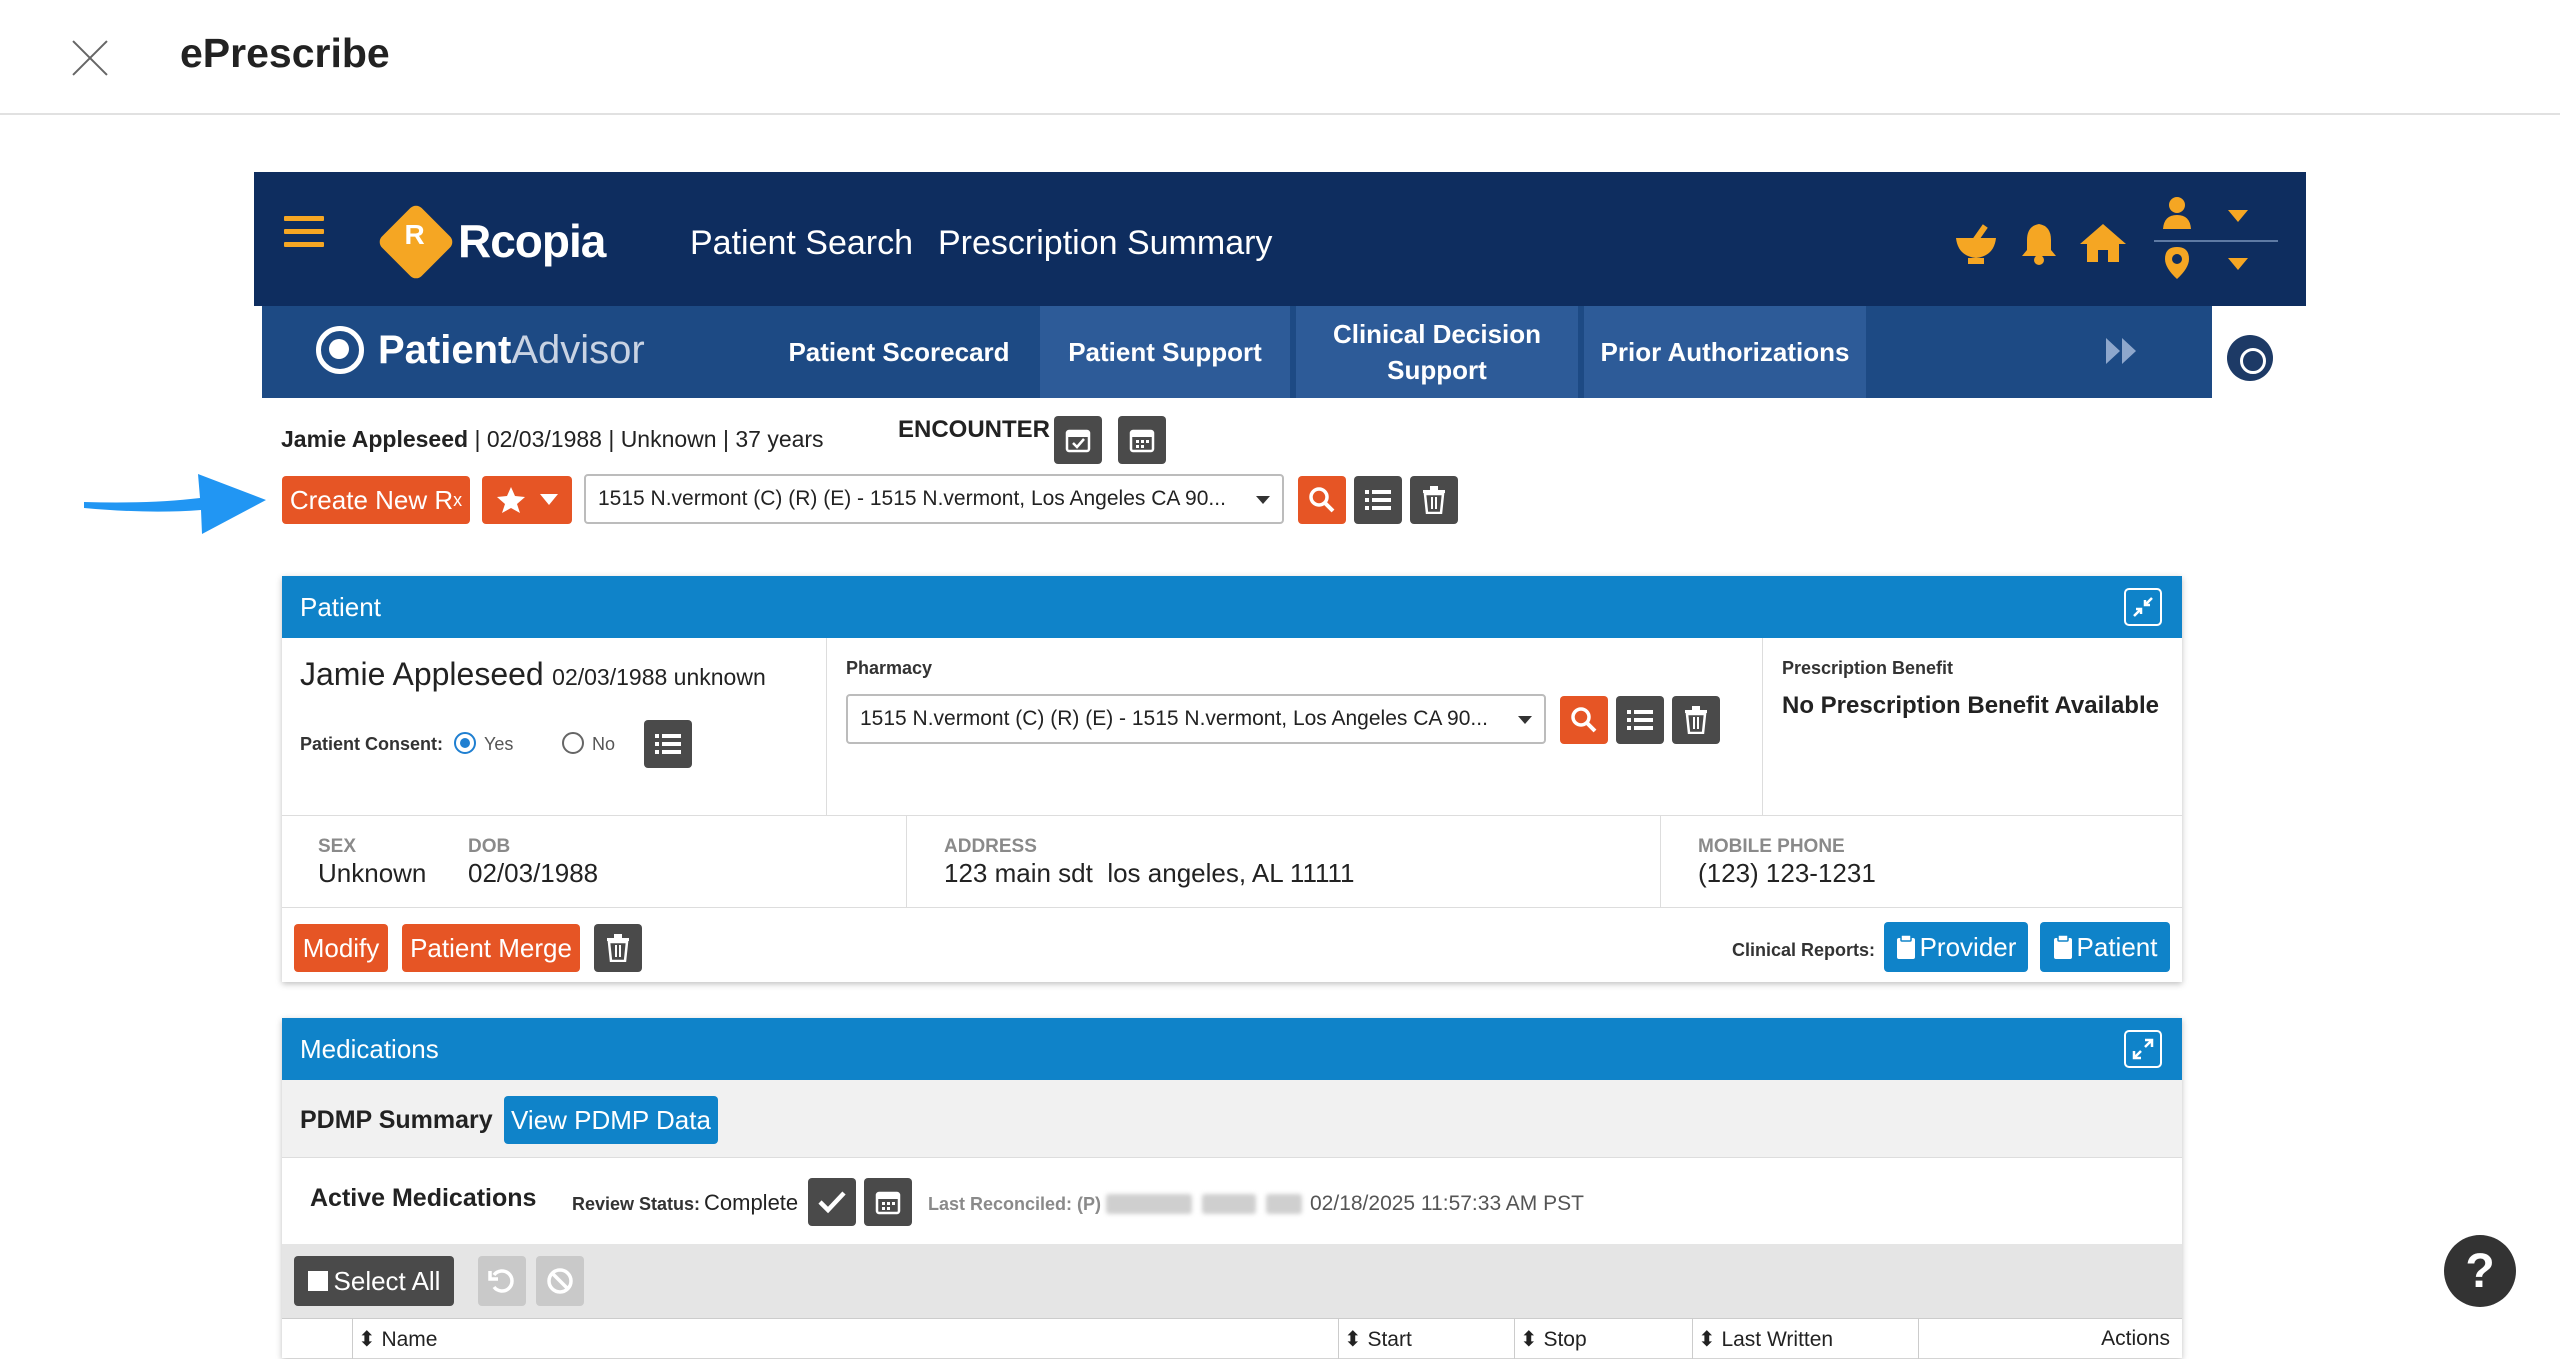  Describe the element at coordinates (369, 1048) in the screenshot. I see `medications-panel-title: Medications` at that location.